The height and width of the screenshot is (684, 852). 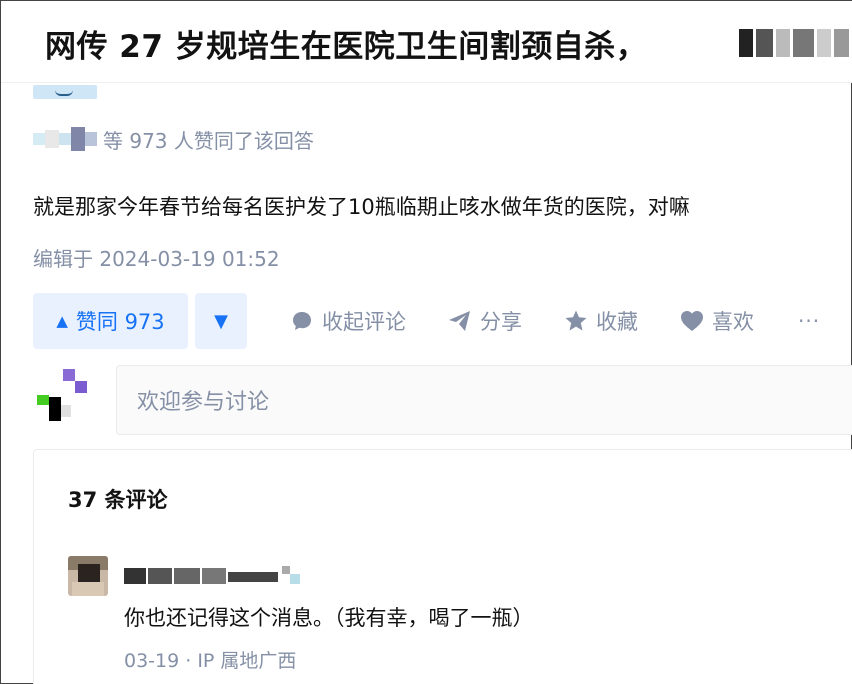 I want to click on comment-input: 欢迎参与讨论, so click(x=484, y=400).